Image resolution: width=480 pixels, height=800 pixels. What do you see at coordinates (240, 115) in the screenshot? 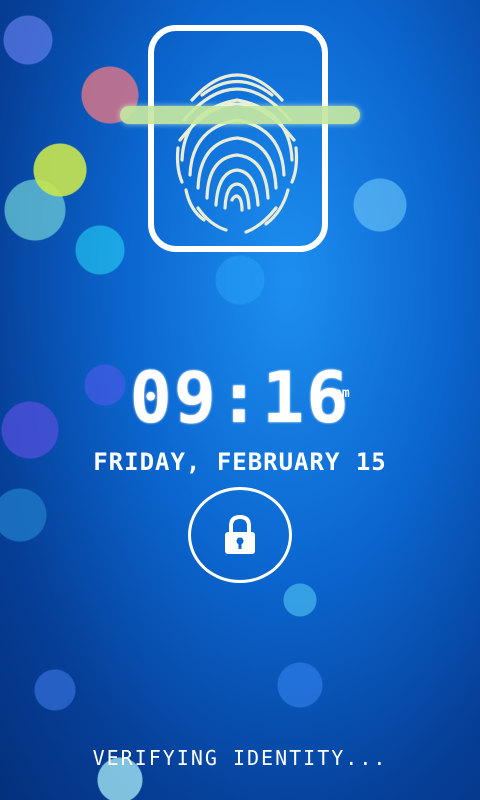
I see `scan-line` at bounding box center [240, 115].